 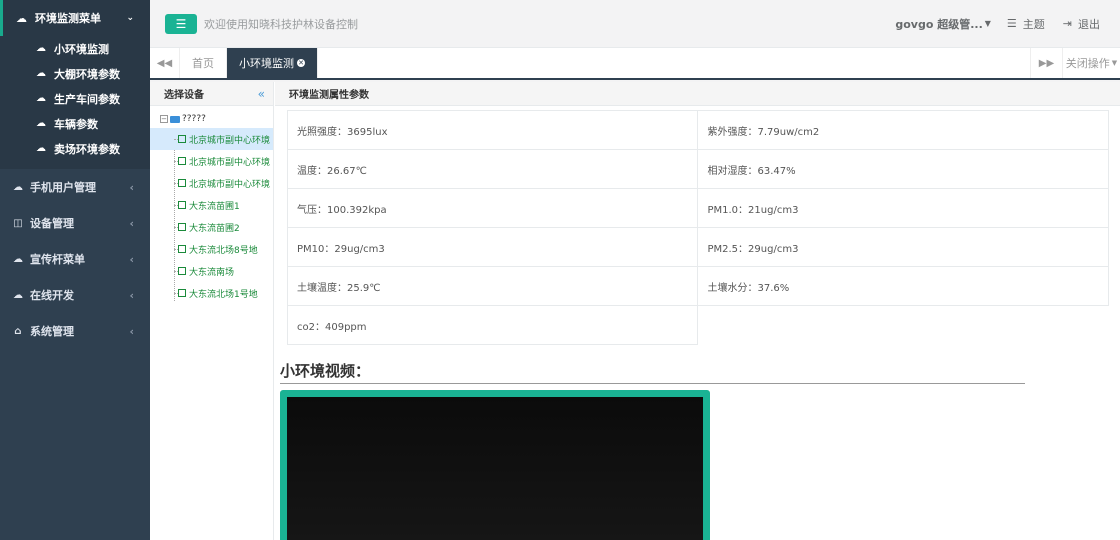 I want to click on sidebar-item-online-dev: ☁ 在线开发 ‹, so click(x=75, y=295).